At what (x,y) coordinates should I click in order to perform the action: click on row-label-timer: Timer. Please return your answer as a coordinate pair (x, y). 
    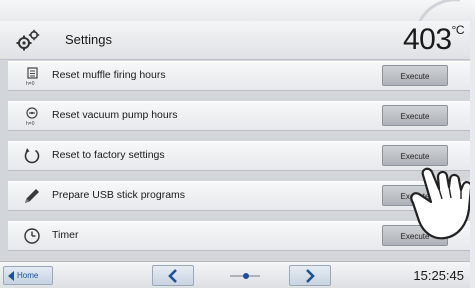
    Looking at the image, I should click on (65, 235).